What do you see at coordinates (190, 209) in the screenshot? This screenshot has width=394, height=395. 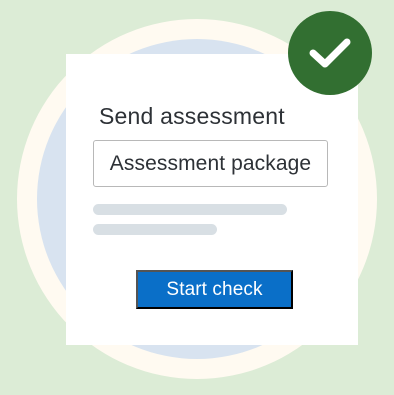 I see `placeholder-line-long` at bounding box center [190, 209].